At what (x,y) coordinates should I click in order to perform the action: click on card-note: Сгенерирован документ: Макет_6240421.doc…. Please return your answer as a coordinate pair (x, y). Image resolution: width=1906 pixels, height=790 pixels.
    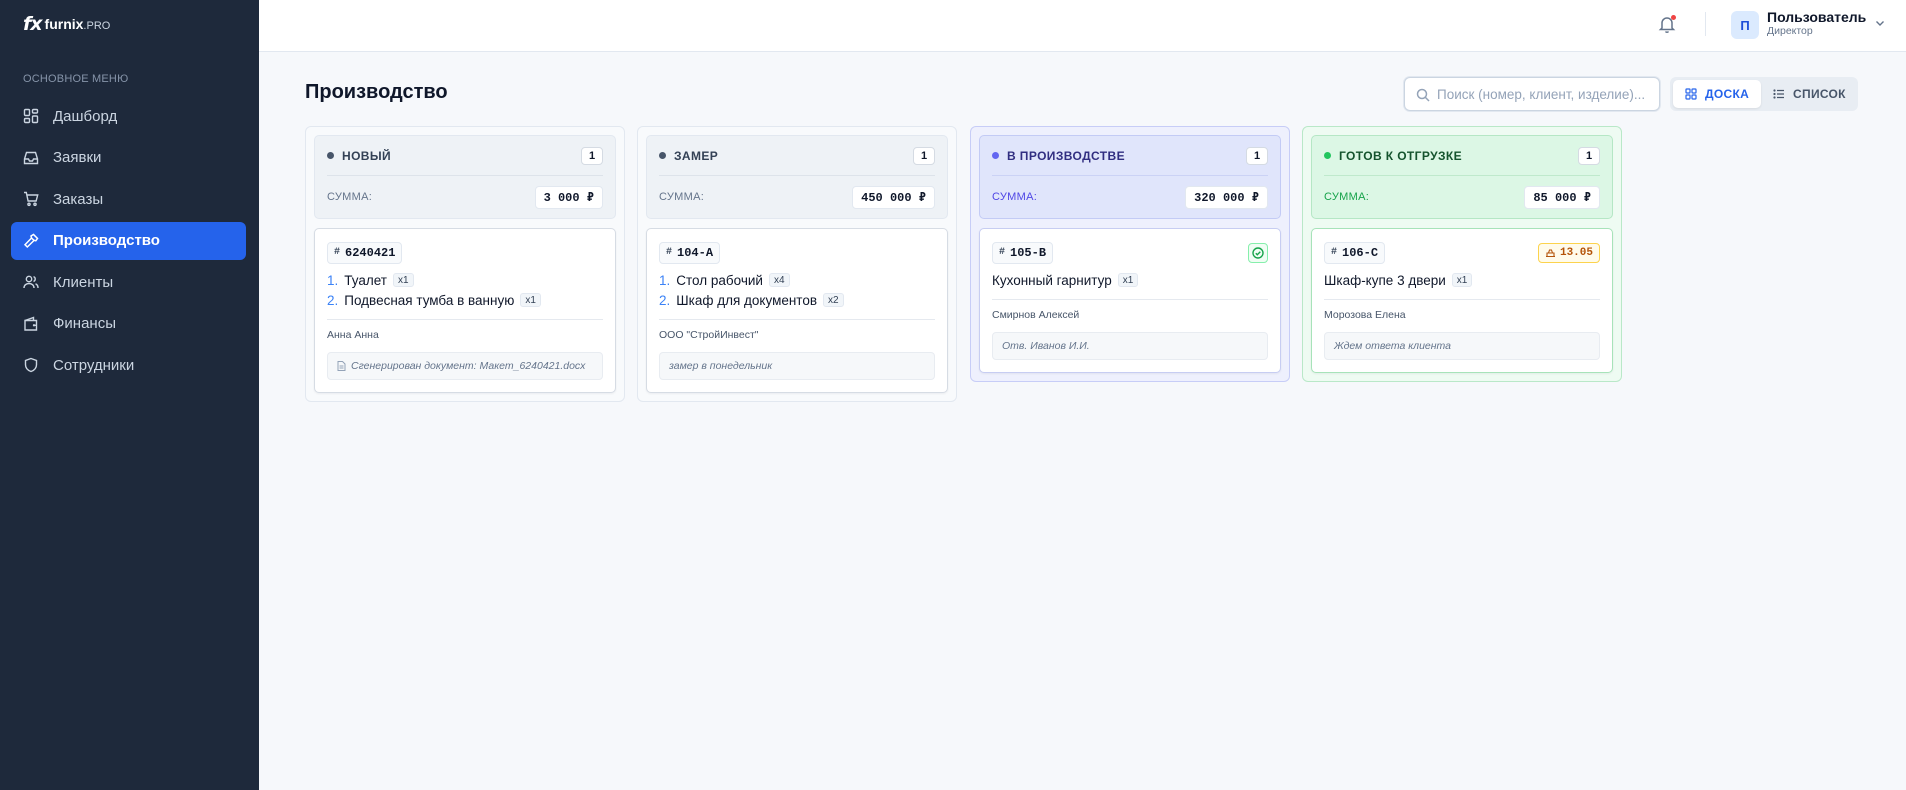
    Looking at the image, I should click on (465, 366).